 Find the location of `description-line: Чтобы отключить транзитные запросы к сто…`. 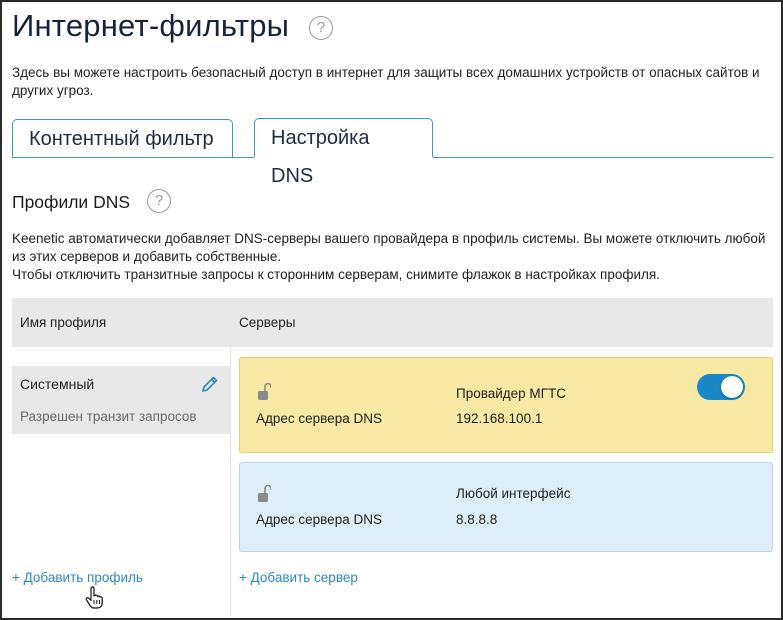

description-line: Чтобы отключить транзитные запросы к сто… is located at coordinates (336, 274).